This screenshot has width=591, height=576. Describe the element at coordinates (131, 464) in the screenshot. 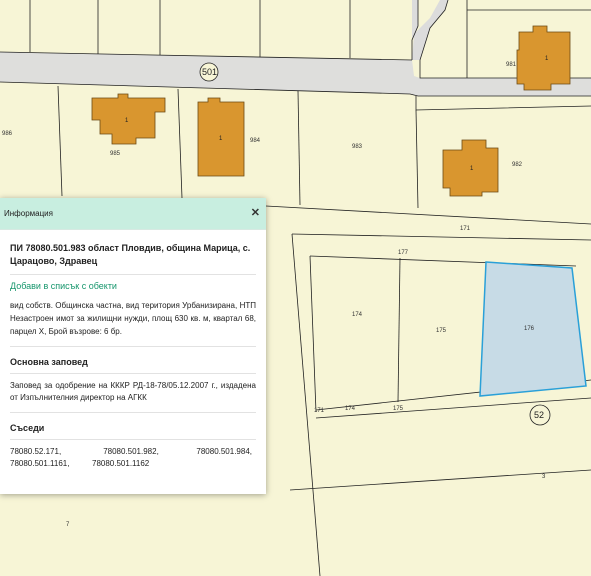

I see `neighbor-item: 78080.501.1162` at that location.